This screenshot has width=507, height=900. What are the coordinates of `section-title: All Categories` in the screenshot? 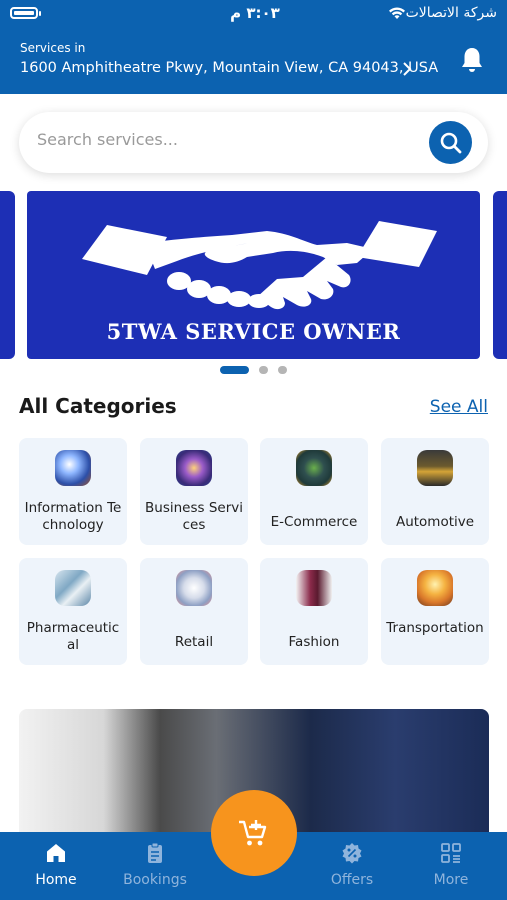 It's located at (98, 406).